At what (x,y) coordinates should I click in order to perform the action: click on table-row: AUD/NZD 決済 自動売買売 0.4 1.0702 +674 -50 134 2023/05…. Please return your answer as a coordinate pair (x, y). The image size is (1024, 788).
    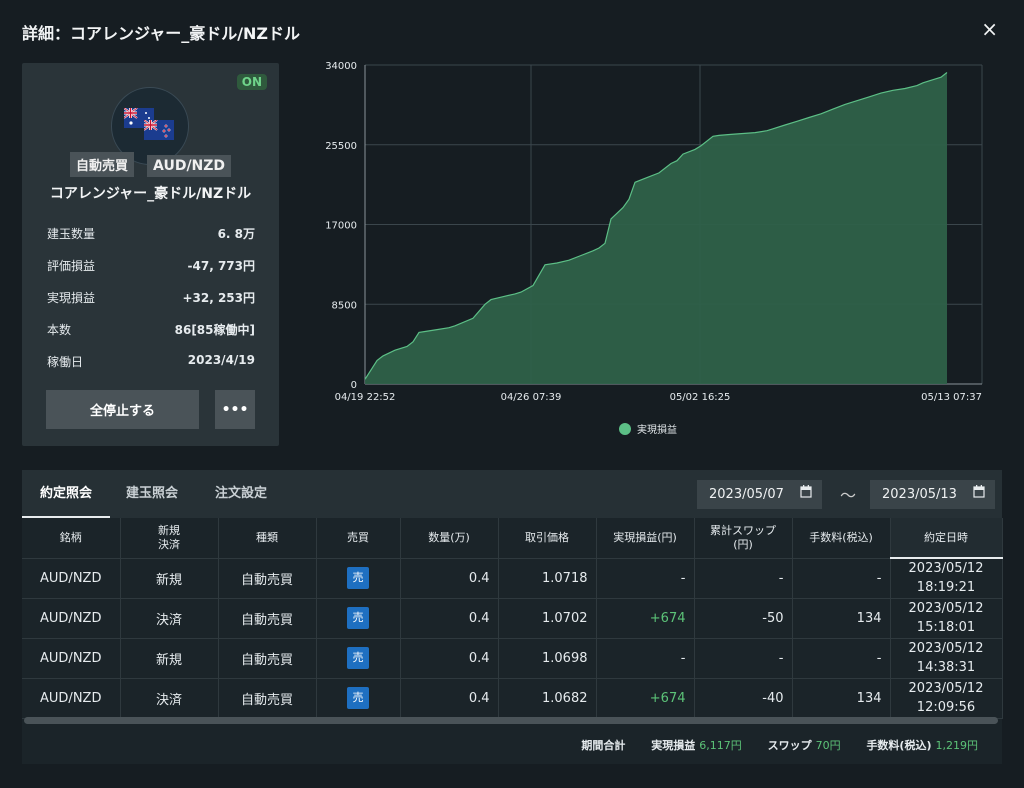
    Looking at the image, I should click on (512, 618).